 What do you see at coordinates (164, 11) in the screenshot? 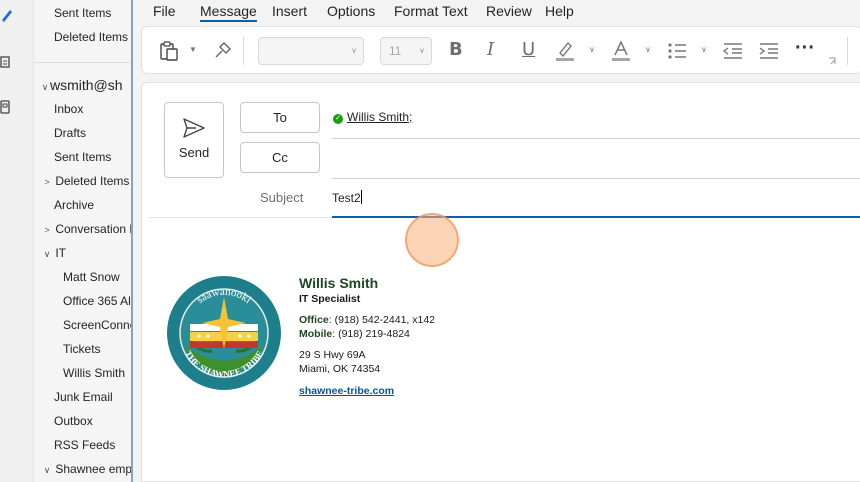
I see `menu-file: File` at bounding box center [164, 11].